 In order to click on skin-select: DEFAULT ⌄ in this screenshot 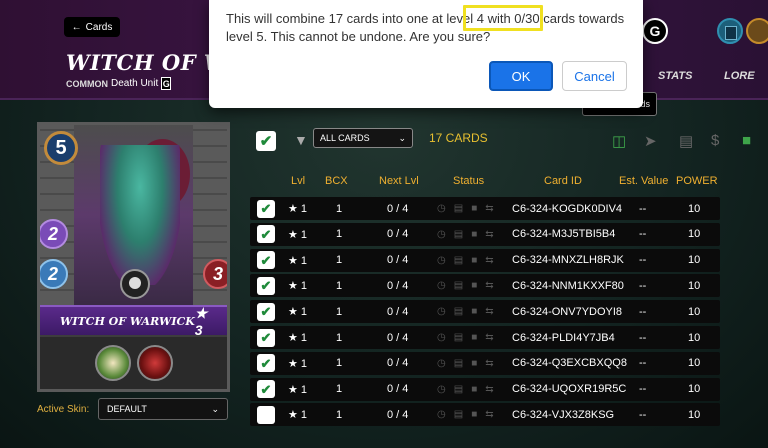, I will do `click(163, 409)`.